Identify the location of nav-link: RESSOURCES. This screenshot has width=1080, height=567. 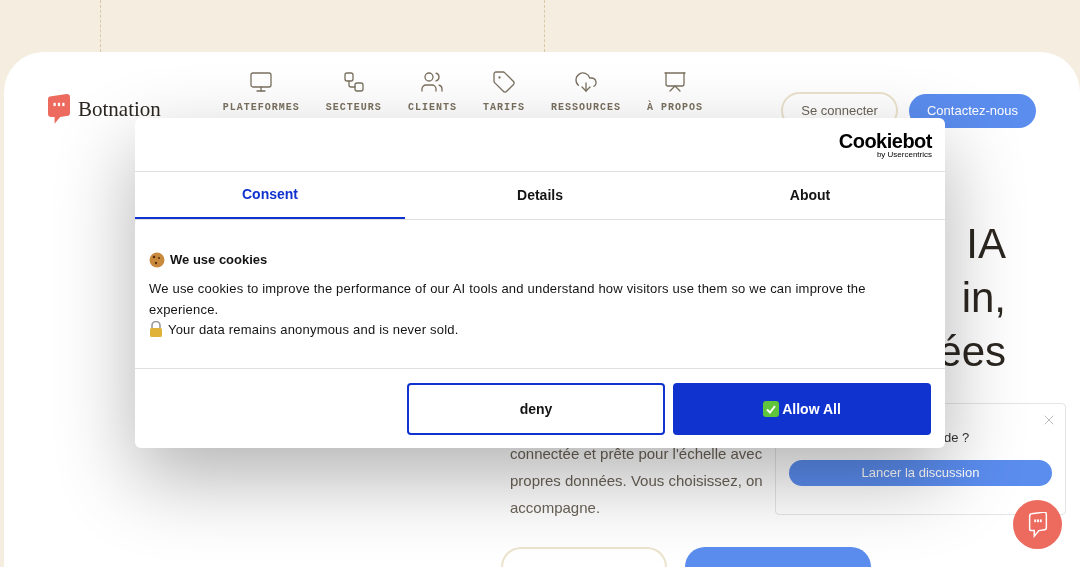
(585, 92).